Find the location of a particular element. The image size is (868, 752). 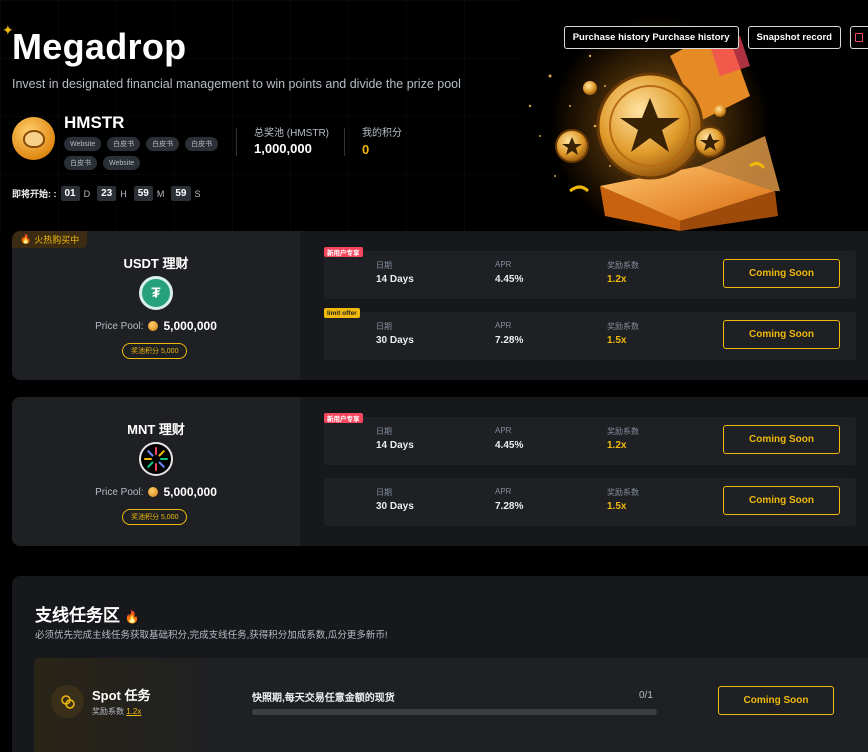

hot-sale-label: 火热购买中 is located at coordinates (57, 240).